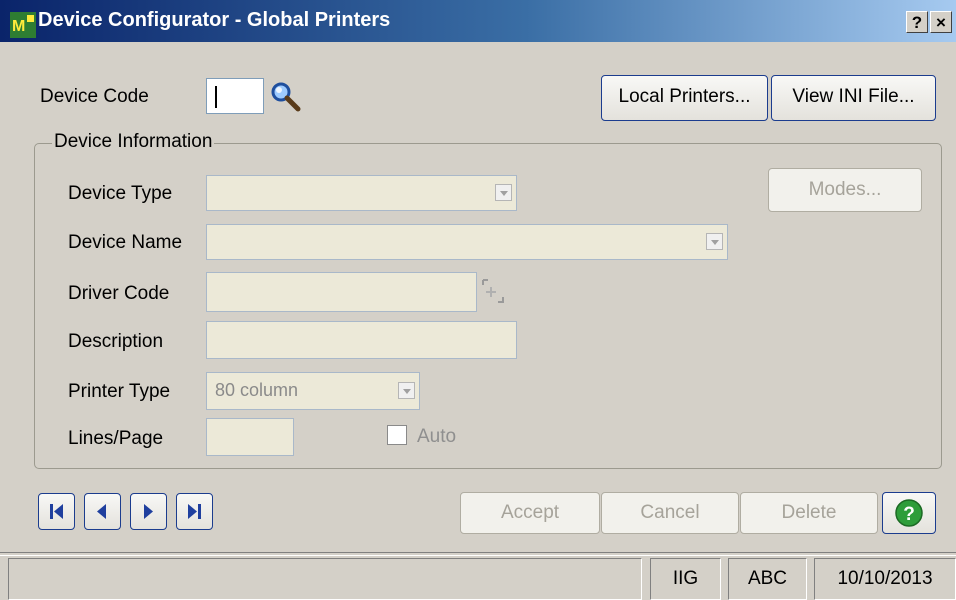 The height and width of the screenshot is (600, 956). I want to click on svg-text: M, so click(18, 26).